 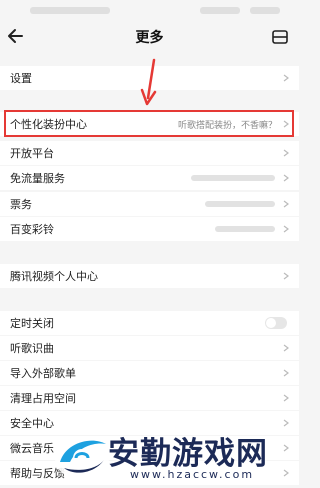 I want to click on top-bar: 更多, so click(x=149, y=37).